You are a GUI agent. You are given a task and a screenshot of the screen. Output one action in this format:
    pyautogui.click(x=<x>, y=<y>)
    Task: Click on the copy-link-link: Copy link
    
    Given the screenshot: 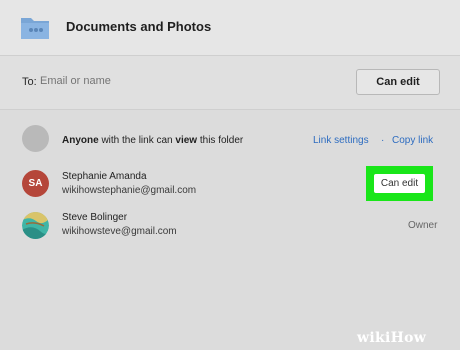 What is the action you would take?
    pyautogui.click(x=412, y=140)
    